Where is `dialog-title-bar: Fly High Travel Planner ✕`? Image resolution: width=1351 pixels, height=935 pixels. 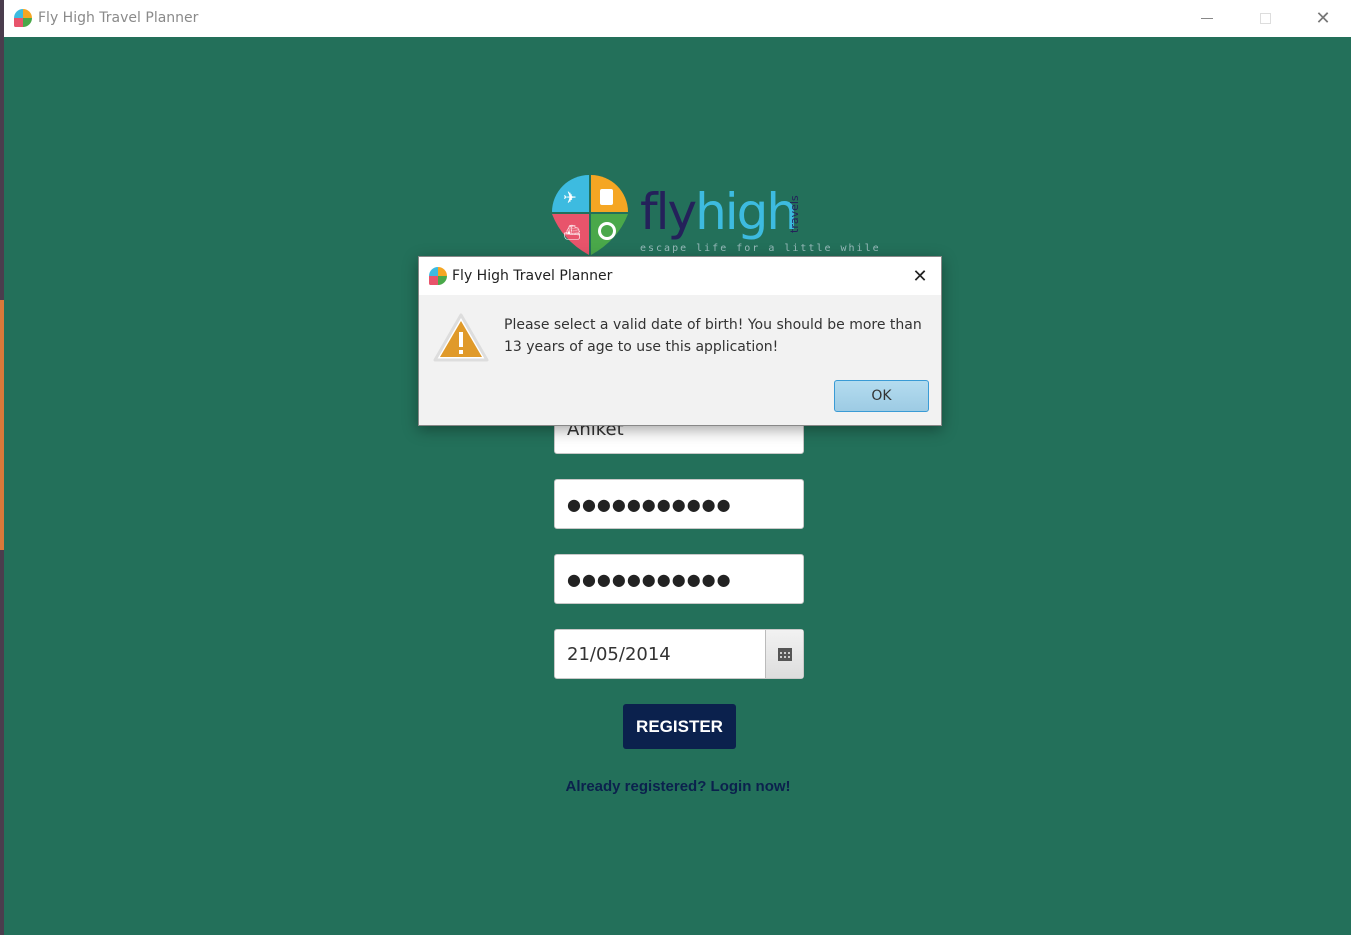 dialog-title-bar: Fly High Travel Planner ✕ is located at coordinates (680, 276).